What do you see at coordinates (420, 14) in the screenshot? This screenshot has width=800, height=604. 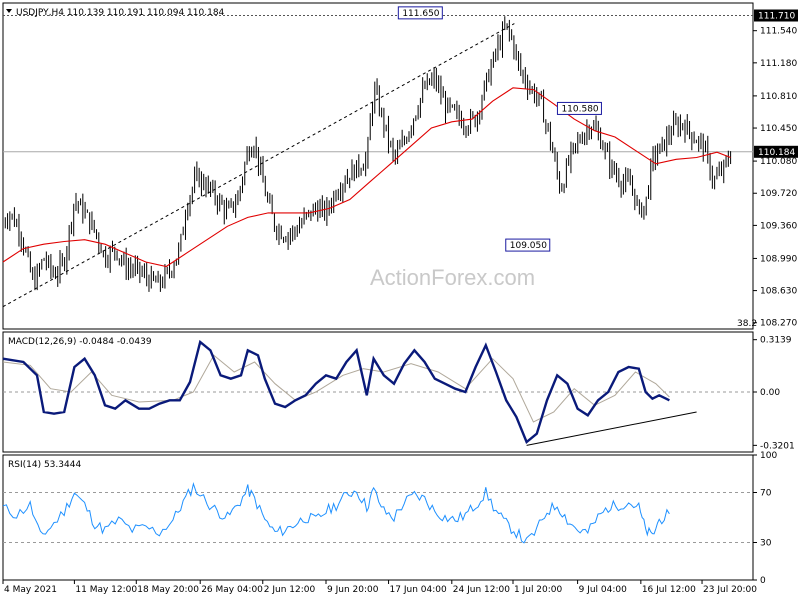 I see `price-annotation-label: 111.650` at bounding box center [420, 14].